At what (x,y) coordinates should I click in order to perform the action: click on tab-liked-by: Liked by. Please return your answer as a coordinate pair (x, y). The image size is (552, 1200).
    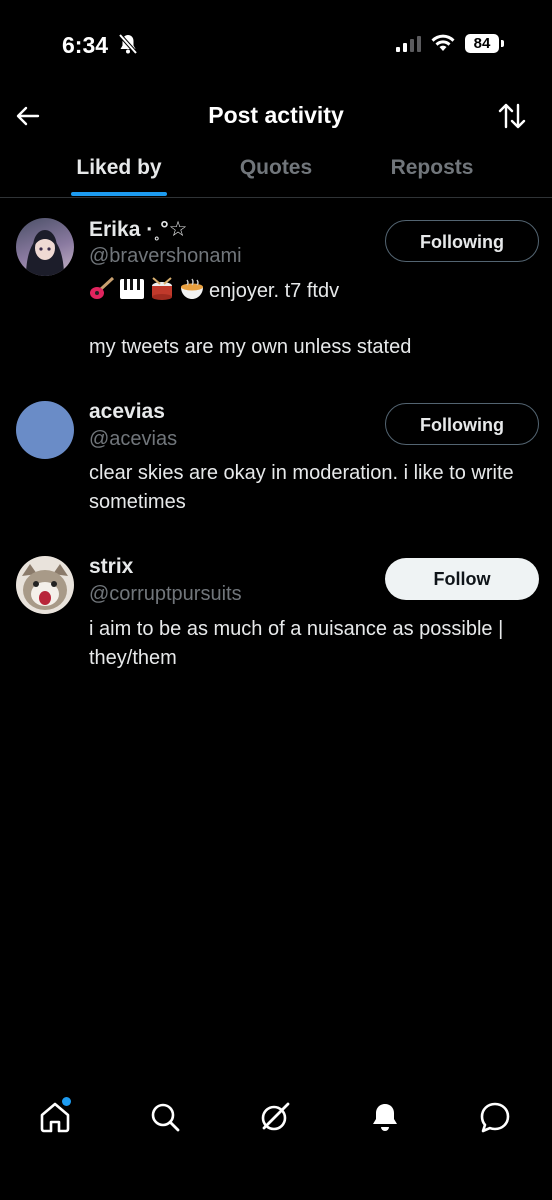
    Looking at the image, I should click on (119, 168).